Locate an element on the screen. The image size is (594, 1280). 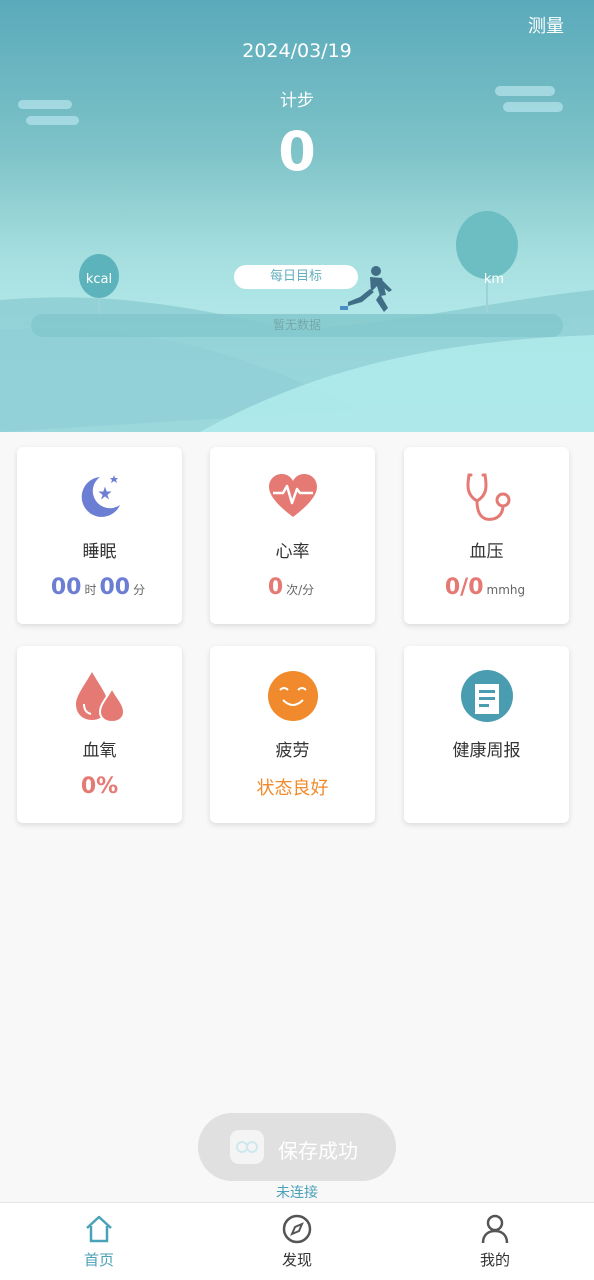
sleep-title: 睡眠 is located at coordinates (99, 552).